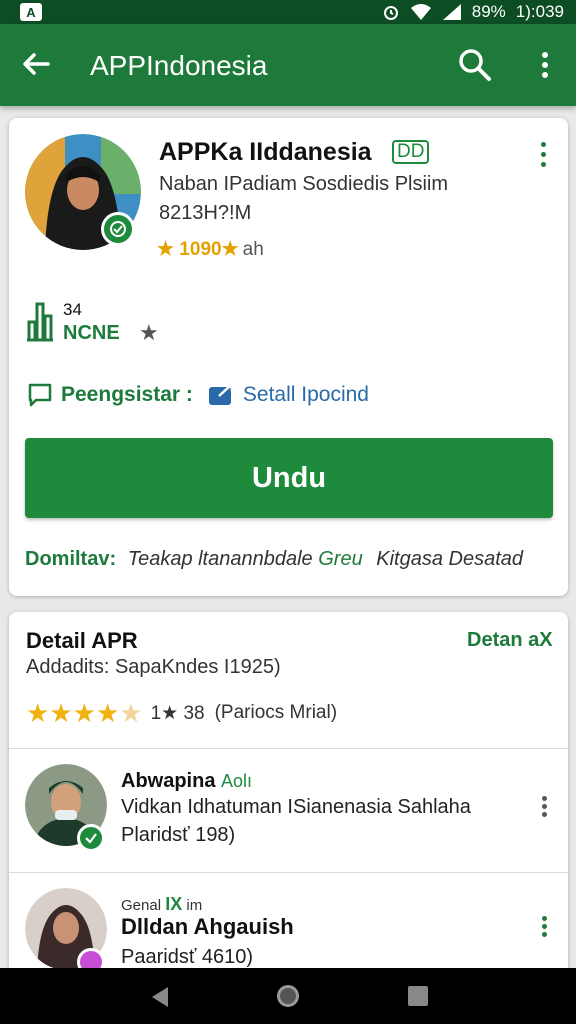 Image resolution: width=576 pixels, height=1024 pixels. What do you see at coordinates (179, 65) in the screenshot?
I see `app-bar-title: APPIndonesia` at bounding box center [179, 65].